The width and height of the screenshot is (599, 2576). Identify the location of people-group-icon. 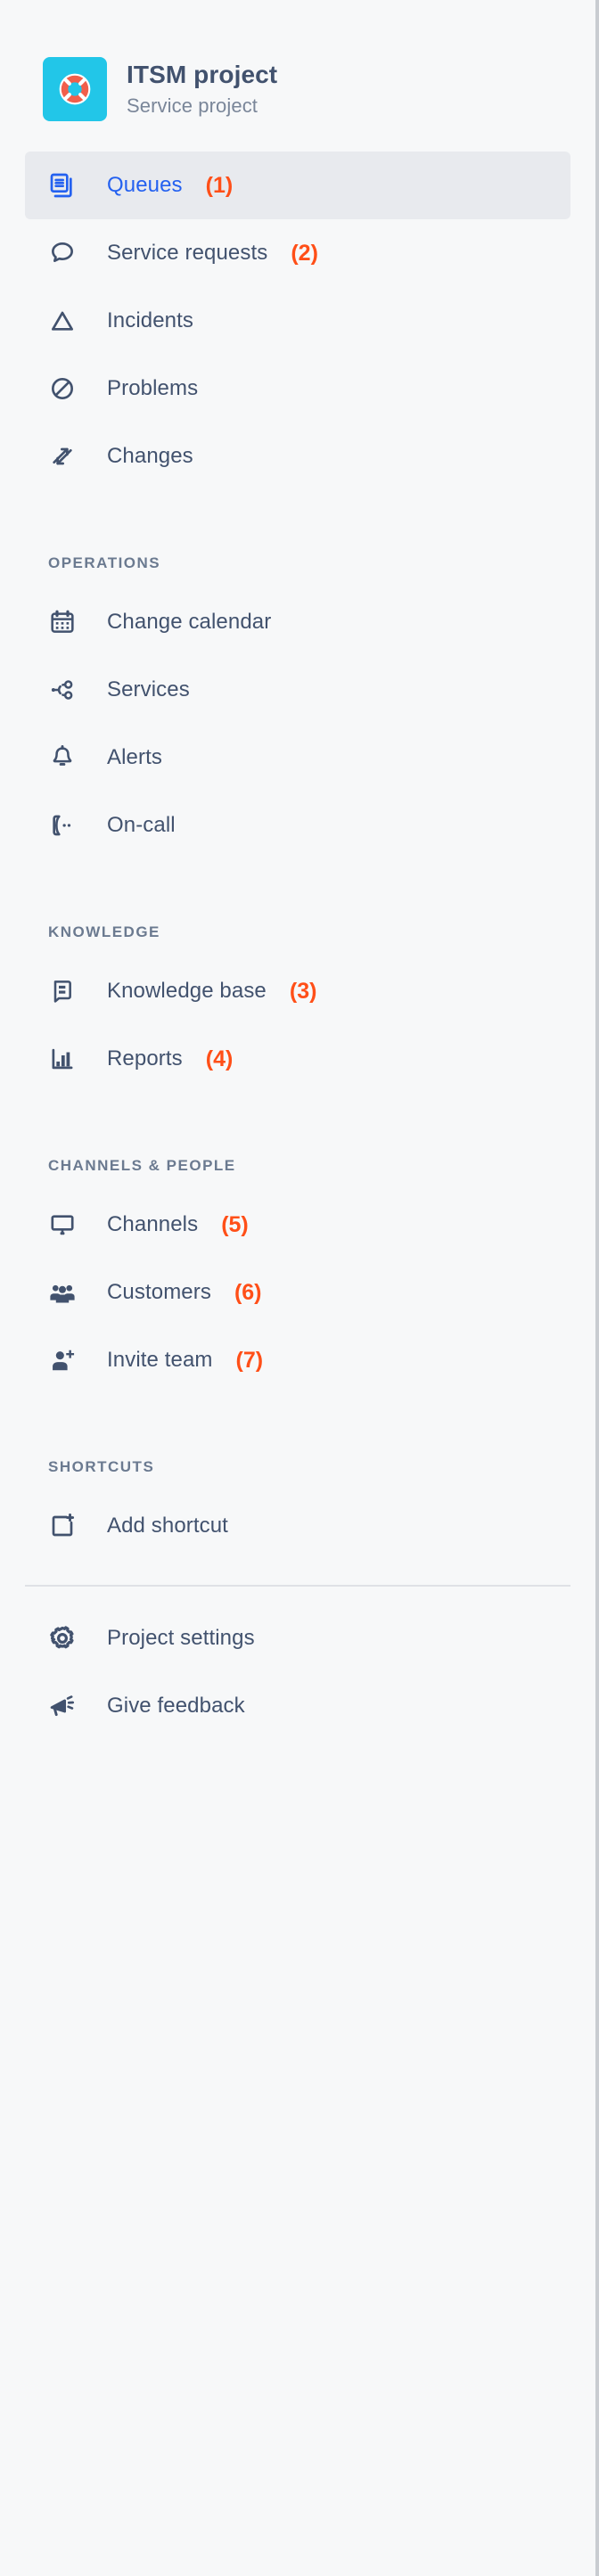
(67, 1292).